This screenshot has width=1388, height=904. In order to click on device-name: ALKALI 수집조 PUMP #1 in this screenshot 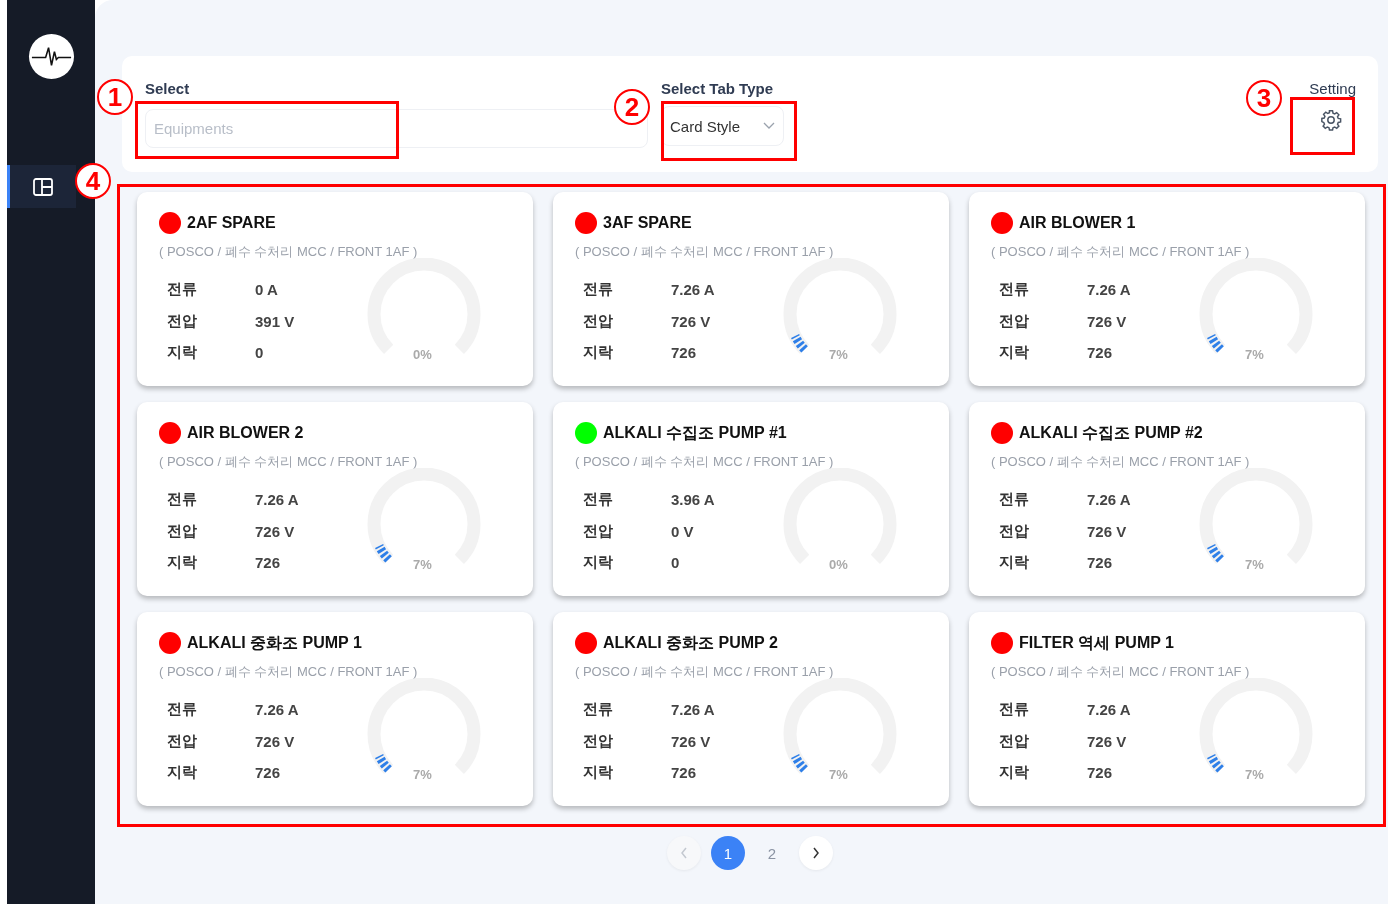, I will do `click(695, 432)`.